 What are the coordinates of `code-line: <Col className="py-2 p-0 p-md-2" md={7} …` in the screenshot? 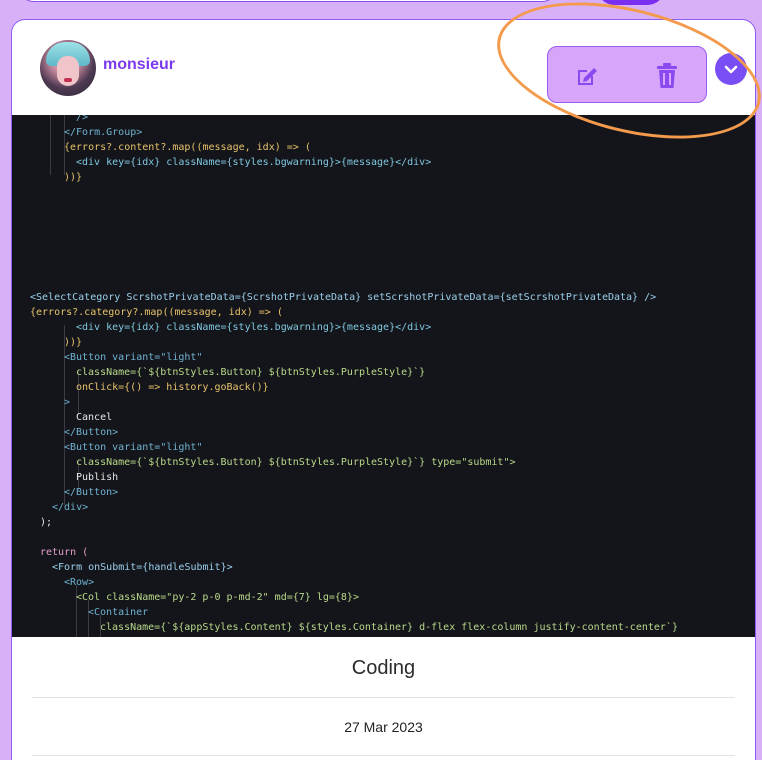 It's located at (217, 597).